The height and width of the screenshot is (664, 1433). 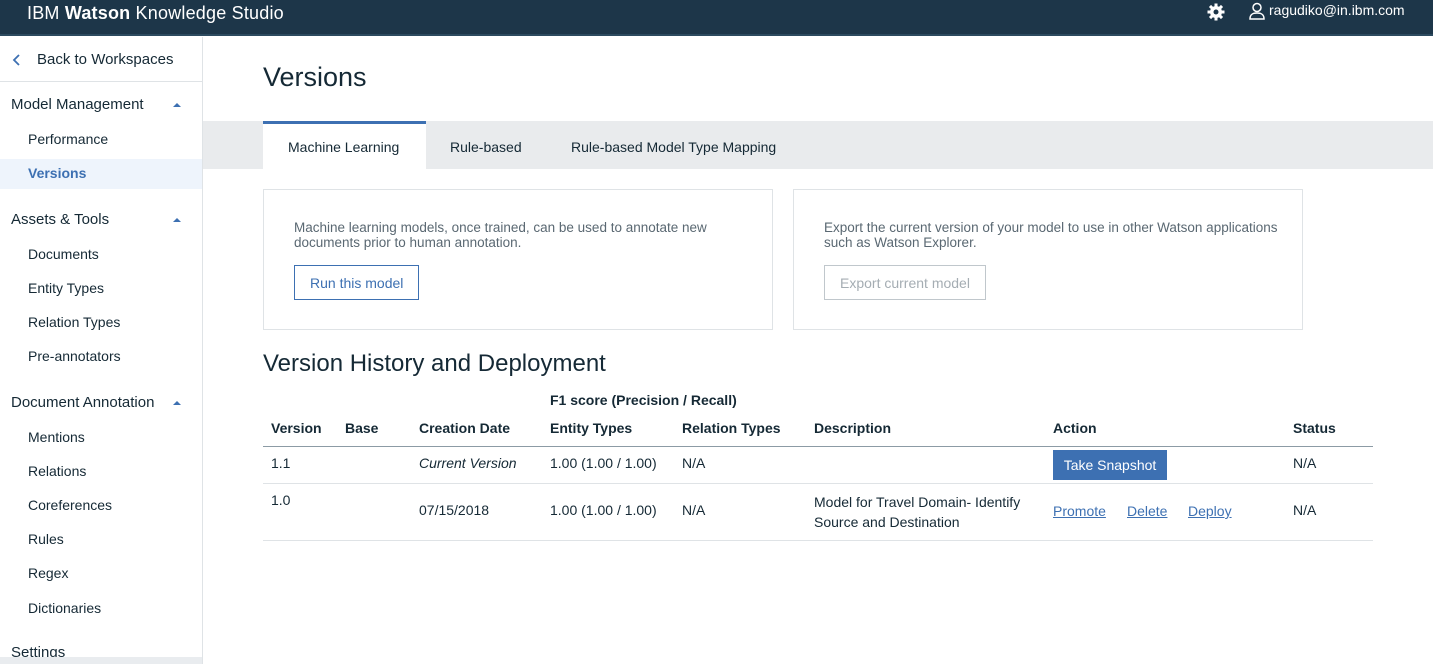 I want to click on column-header-relation-types: Relation Types, so click(x=731, y=428).